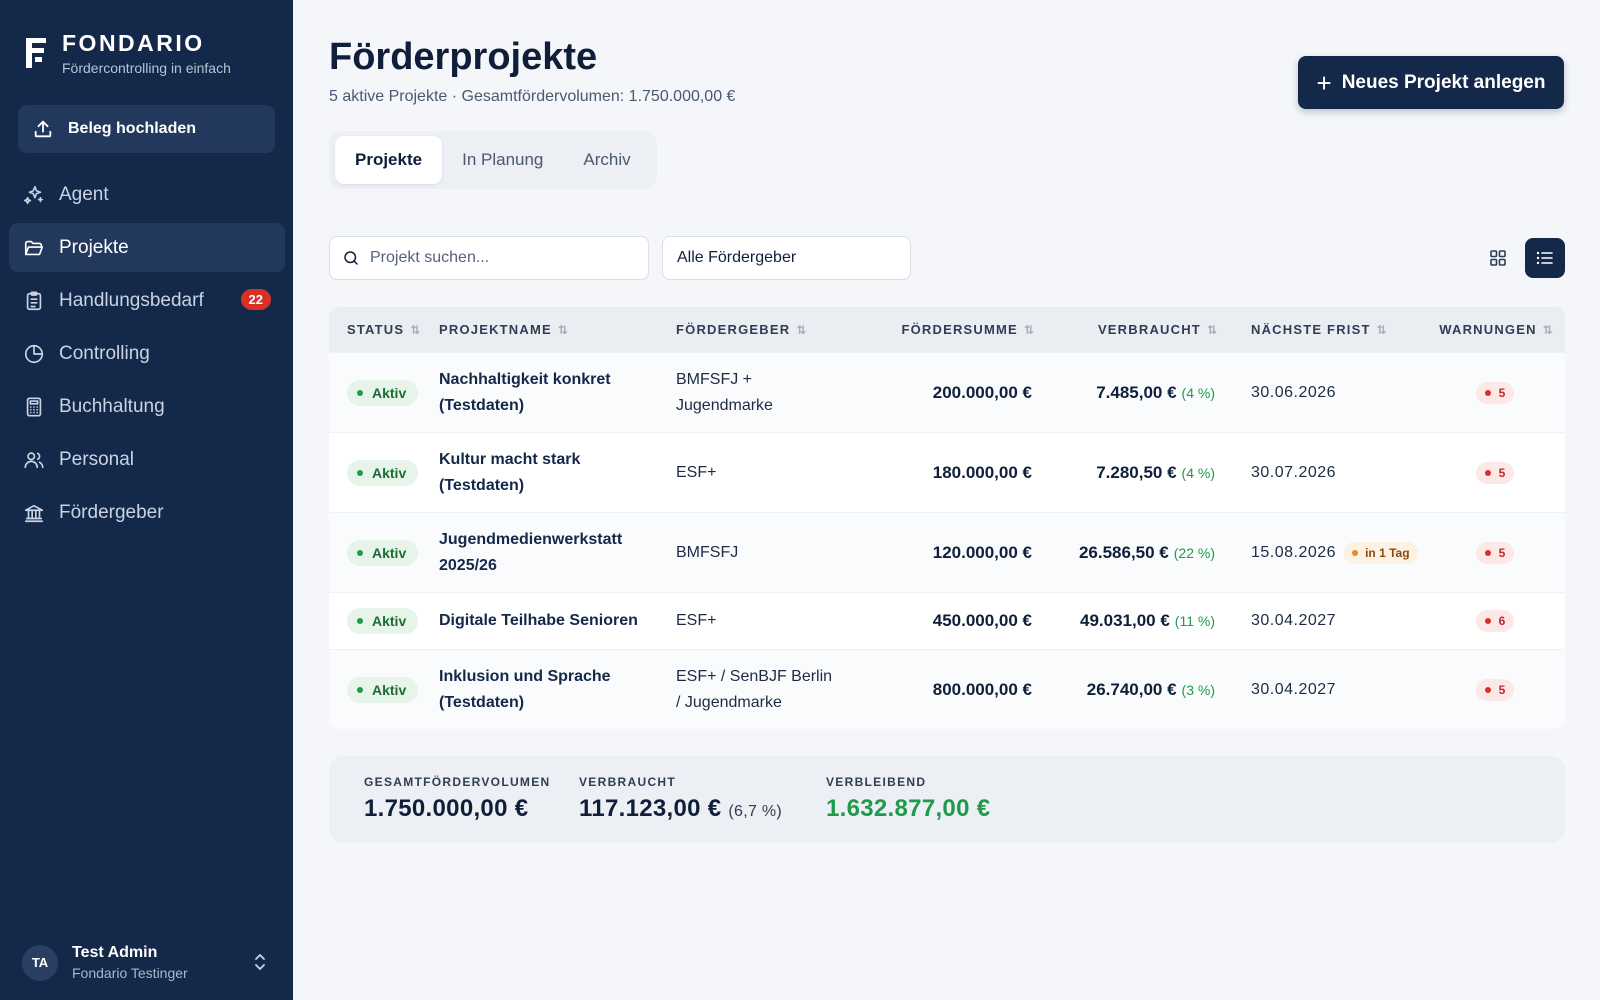  What do you see at coordinates (1495, 329) in the screenshot?
I see `column-header-warnungen: WARNUNGEN ⇅` at bounding box center [1495, 329].